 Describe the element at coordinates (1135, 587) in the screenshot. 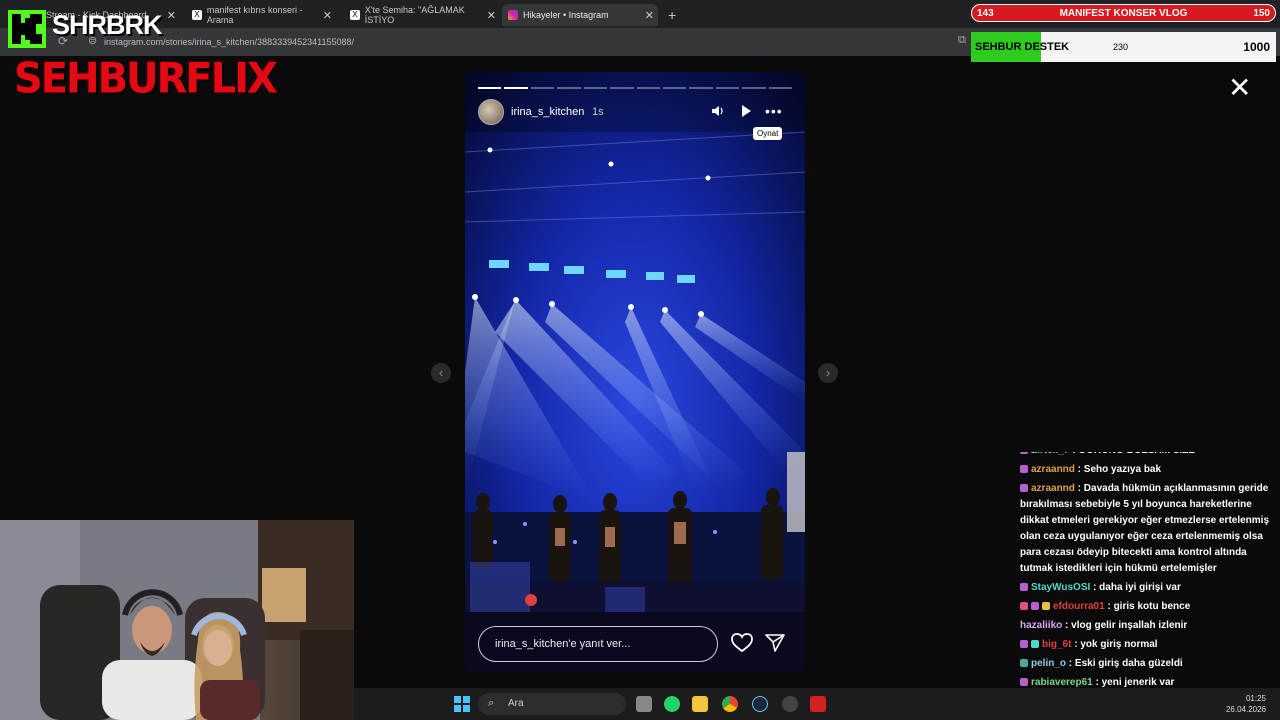

I see `chat-text: : daha iyi girişi var` at that location.